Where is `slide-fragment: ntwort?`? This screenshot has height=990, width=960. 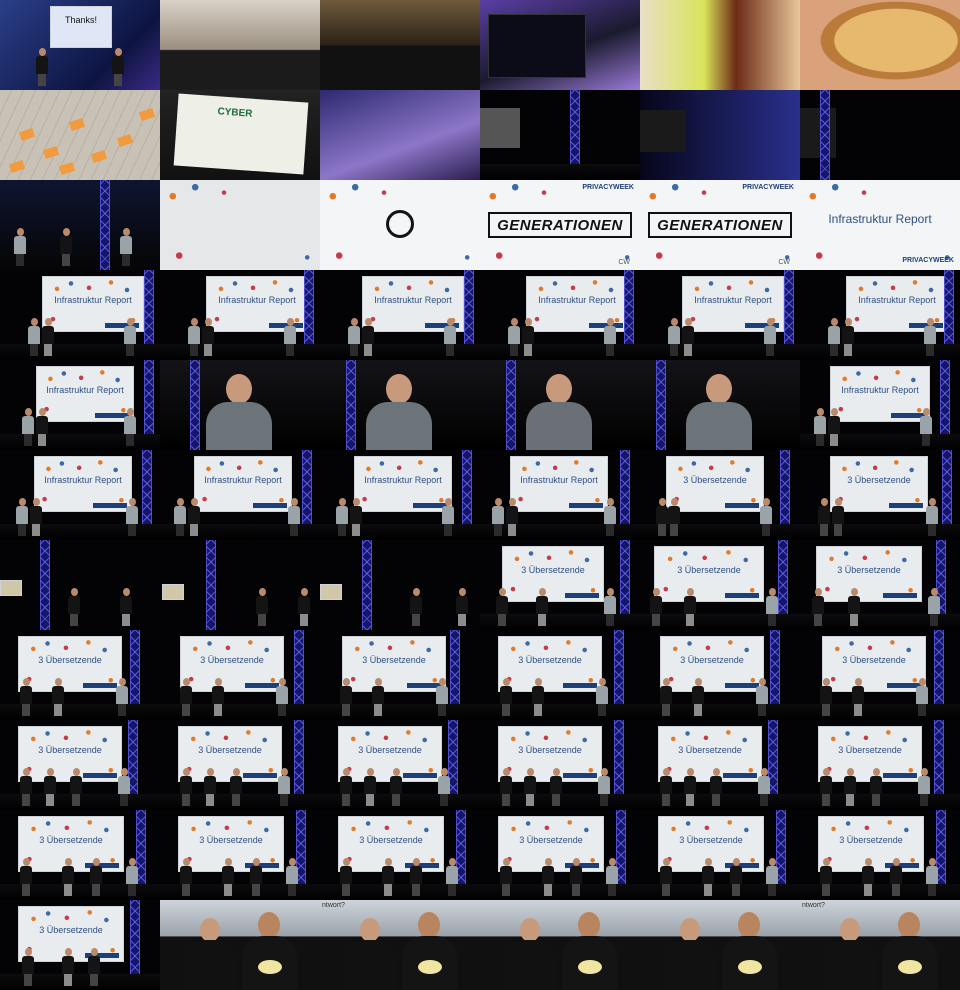 slide-fragment: ntwort? is located at coordinates (333, 905).